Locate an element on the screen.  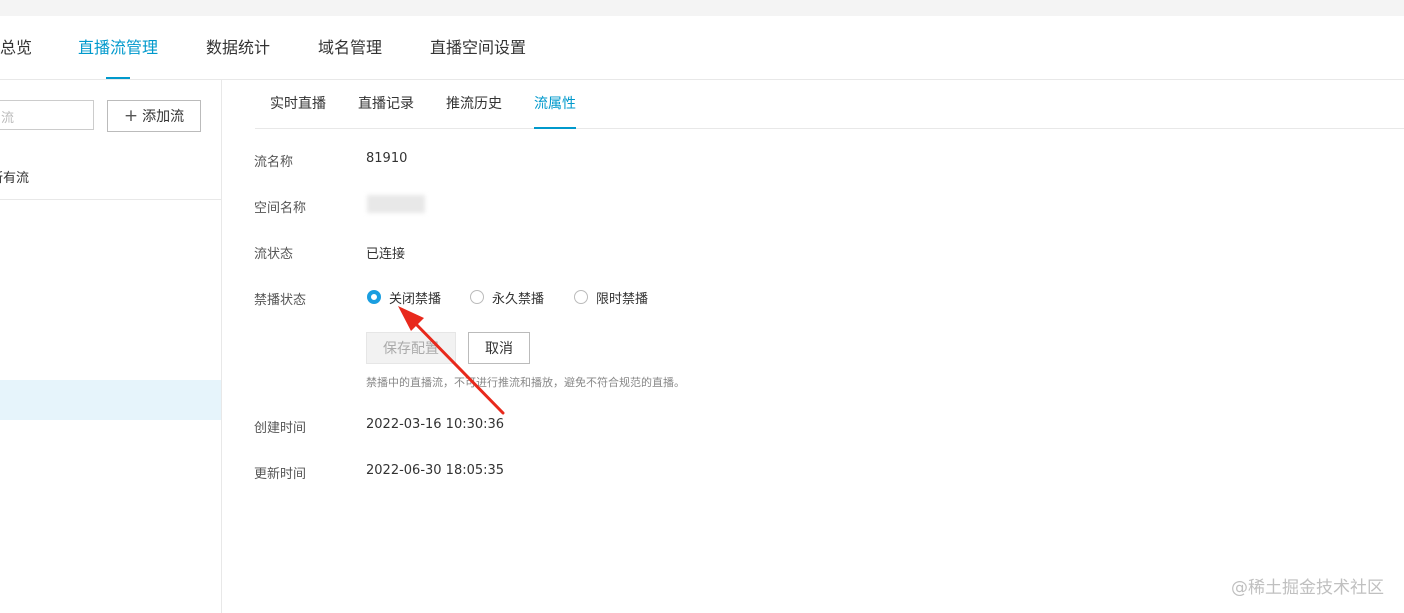
created-time-label: 创建时间 is located at coordinates (280, 428).